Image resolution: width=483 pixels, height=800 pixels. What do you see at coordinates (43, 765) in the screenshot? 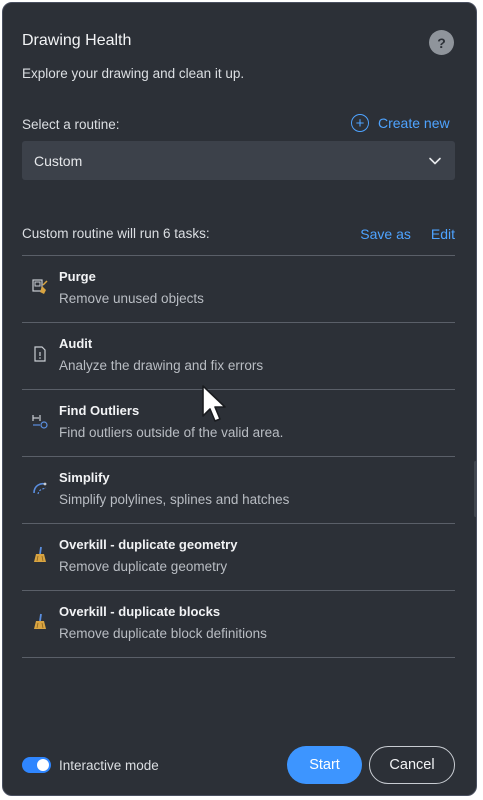
I see `toggle-knob` at bounding box center [43, 765].